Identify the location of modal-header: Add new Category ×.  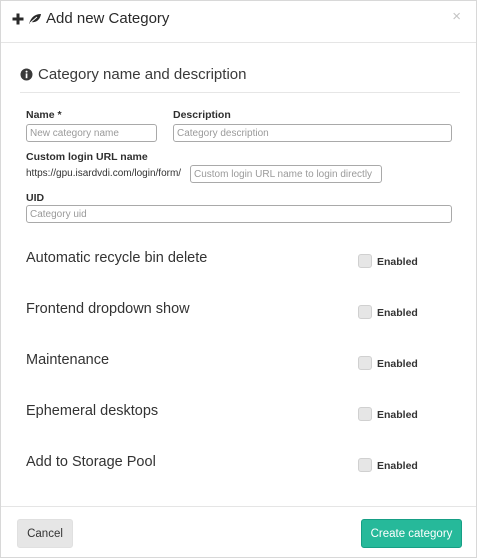
(238, 22).